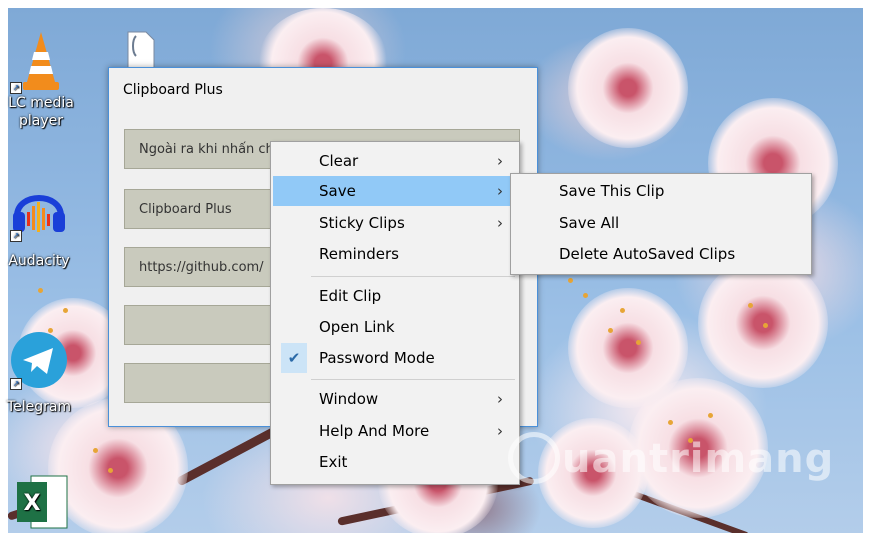 This screenshot has width=870, height=533. I want to click on menu-item-label: Delete AutoSaved Clips, so click(647, 254).